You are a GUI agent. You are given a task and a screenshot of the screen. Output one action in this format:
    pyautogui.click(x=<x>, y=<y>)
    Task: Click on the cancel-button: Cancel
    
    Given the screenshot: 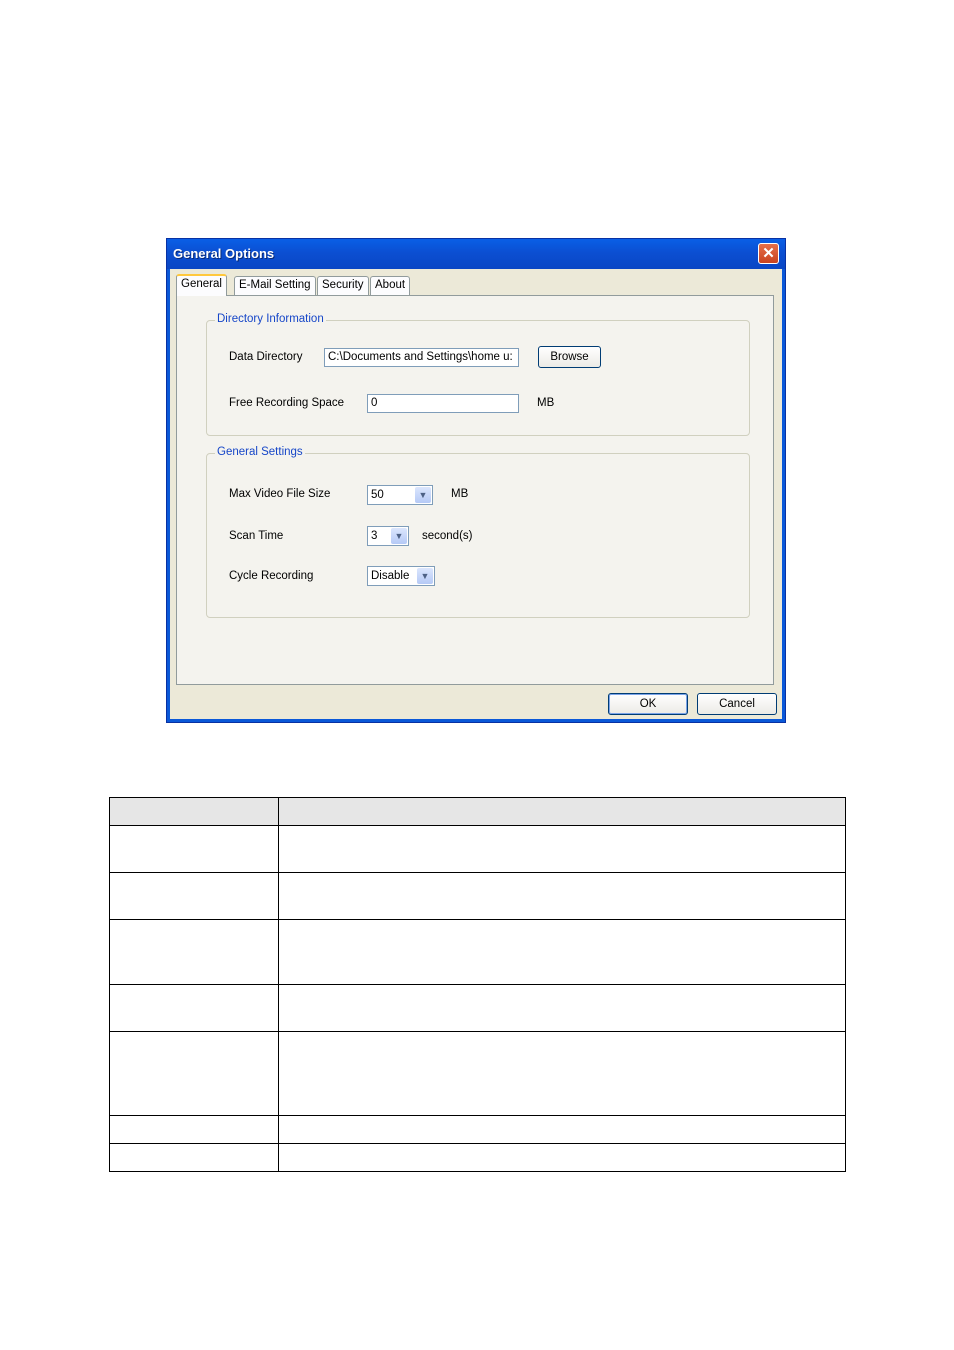 What is the action you would take?
    pyautogui.click(x=737, y=704)
    